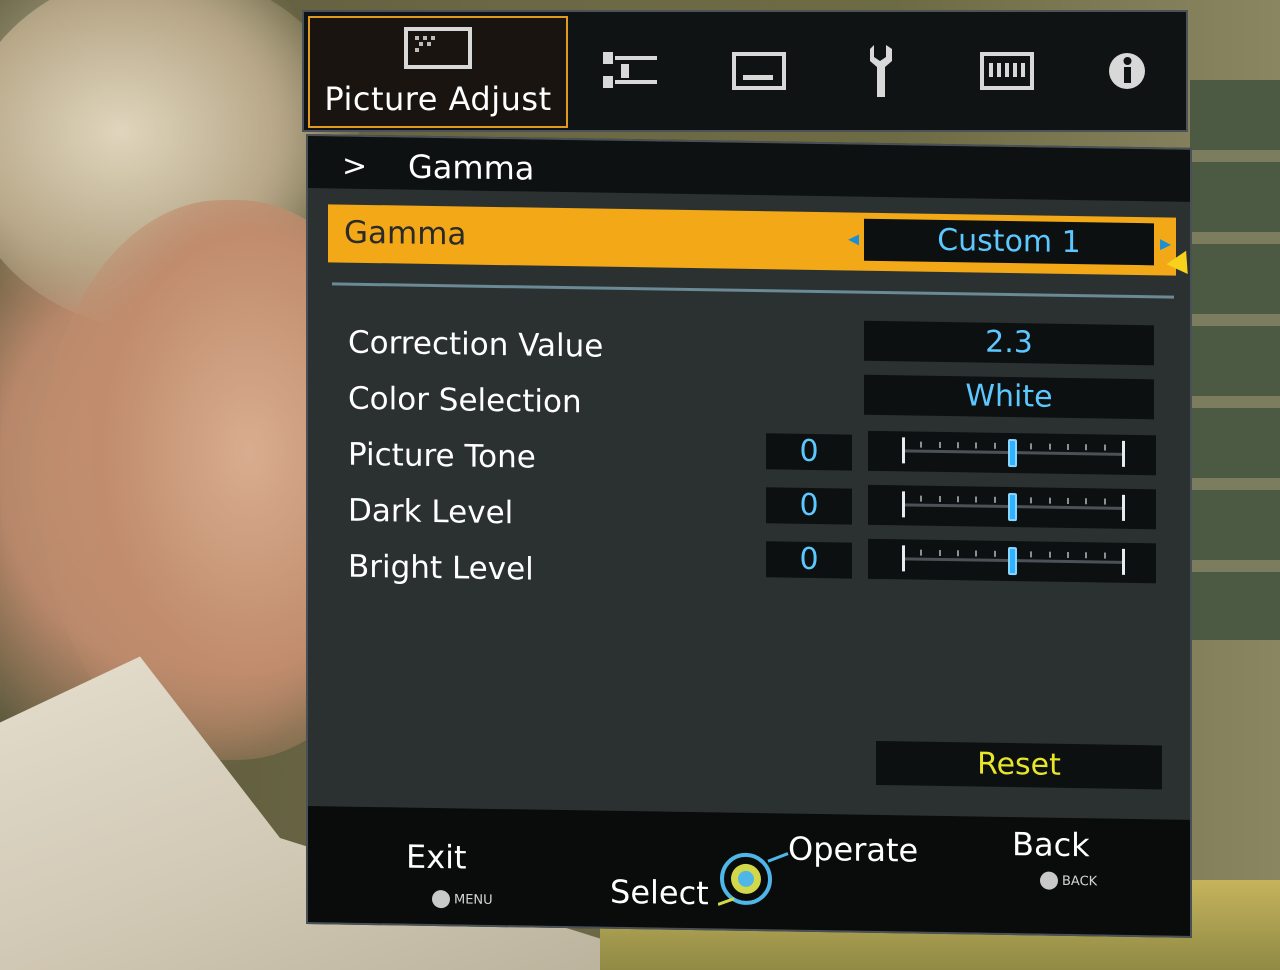 Image resolution: width=1280 pixels, height=970 pixels. What do you see at coordinates (753, 290) in the screenshot?
I see `divider` at bounding box center [753, 290].